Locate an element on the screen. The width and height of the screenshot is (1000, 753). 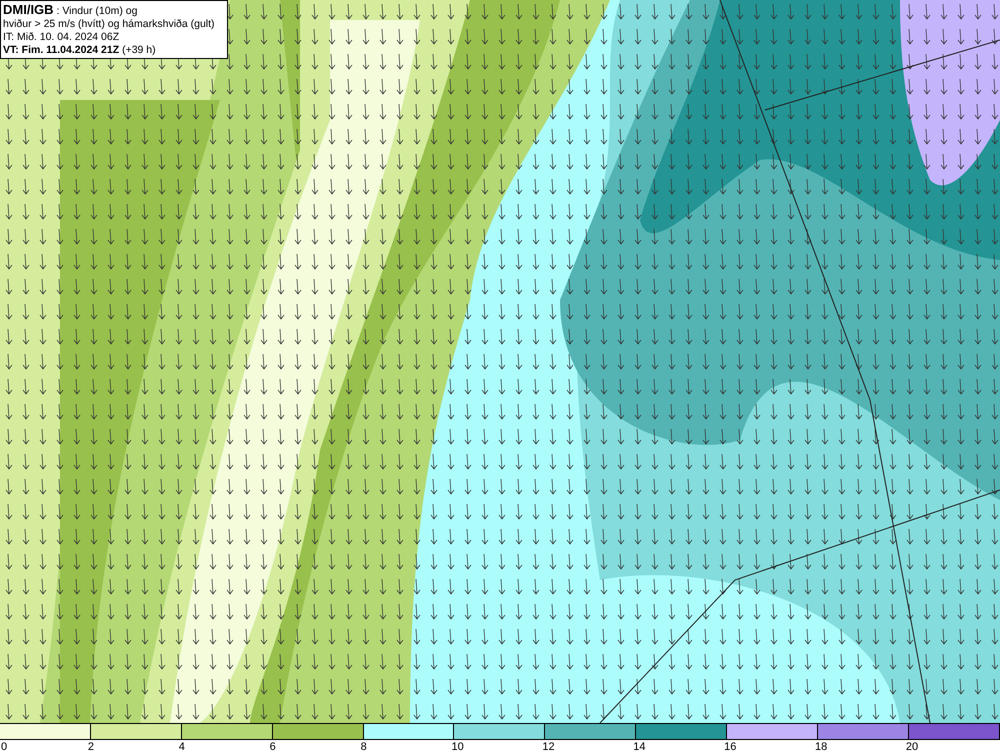
legend-tick-label: 4 is located at coordinates (181, 746).